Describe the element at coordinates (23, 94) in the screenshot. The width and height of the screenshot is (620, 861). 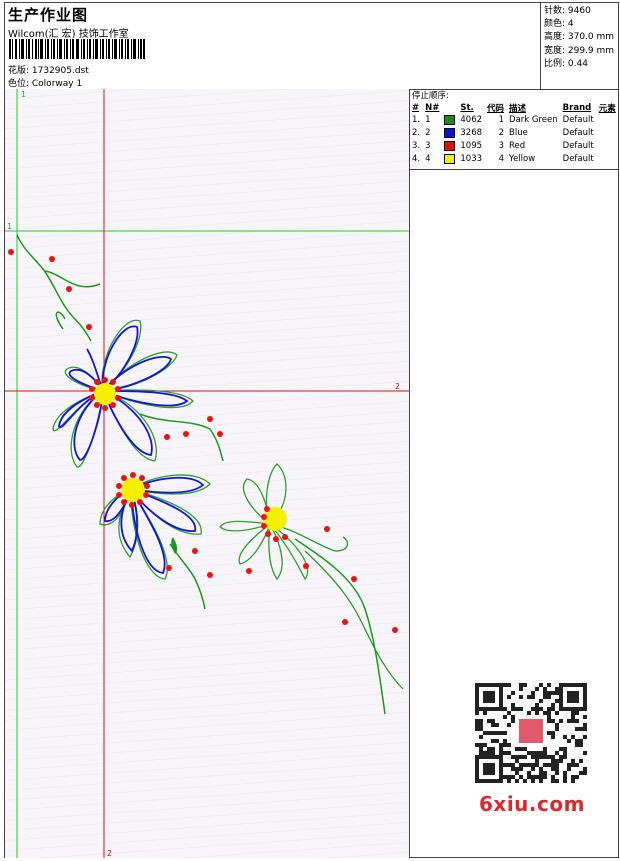
I see `guide-label-v1: 1` at that location.